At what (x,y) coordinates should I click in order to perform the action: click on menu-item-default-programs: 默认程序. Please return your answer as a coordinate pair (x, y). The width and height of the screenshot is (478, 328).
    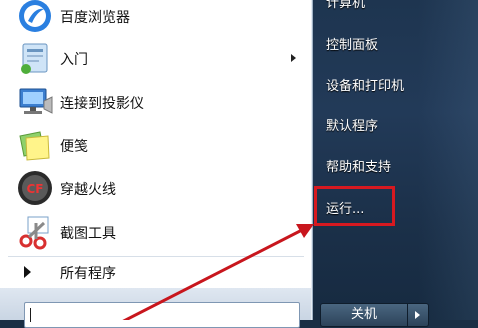
    Looking at the image, I should click on (352, 124).